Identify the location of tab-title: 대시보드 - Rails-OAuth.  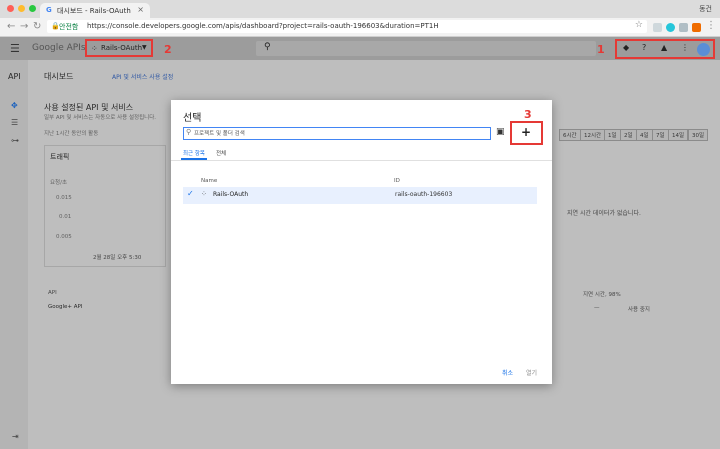
(94, 11).